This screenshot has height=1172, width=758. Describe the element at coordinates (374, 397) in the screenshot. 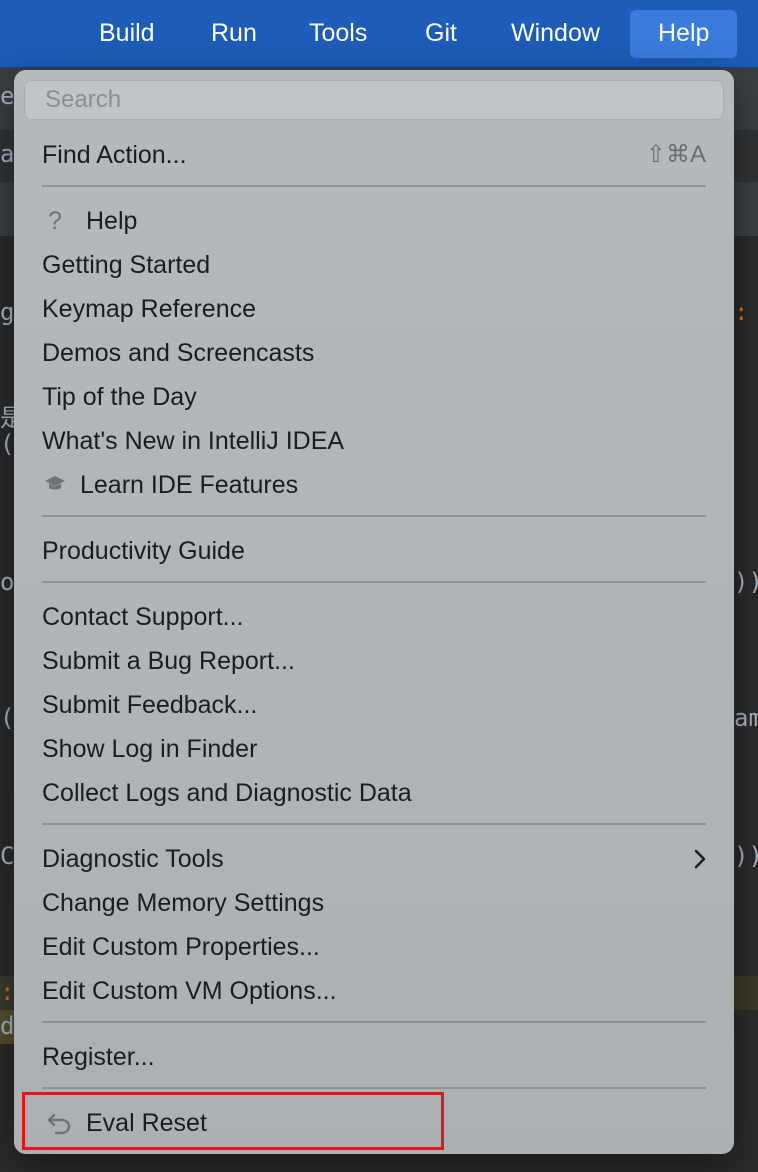

I see `menu-item-tip-of-day: Tip of the Day` at that location.